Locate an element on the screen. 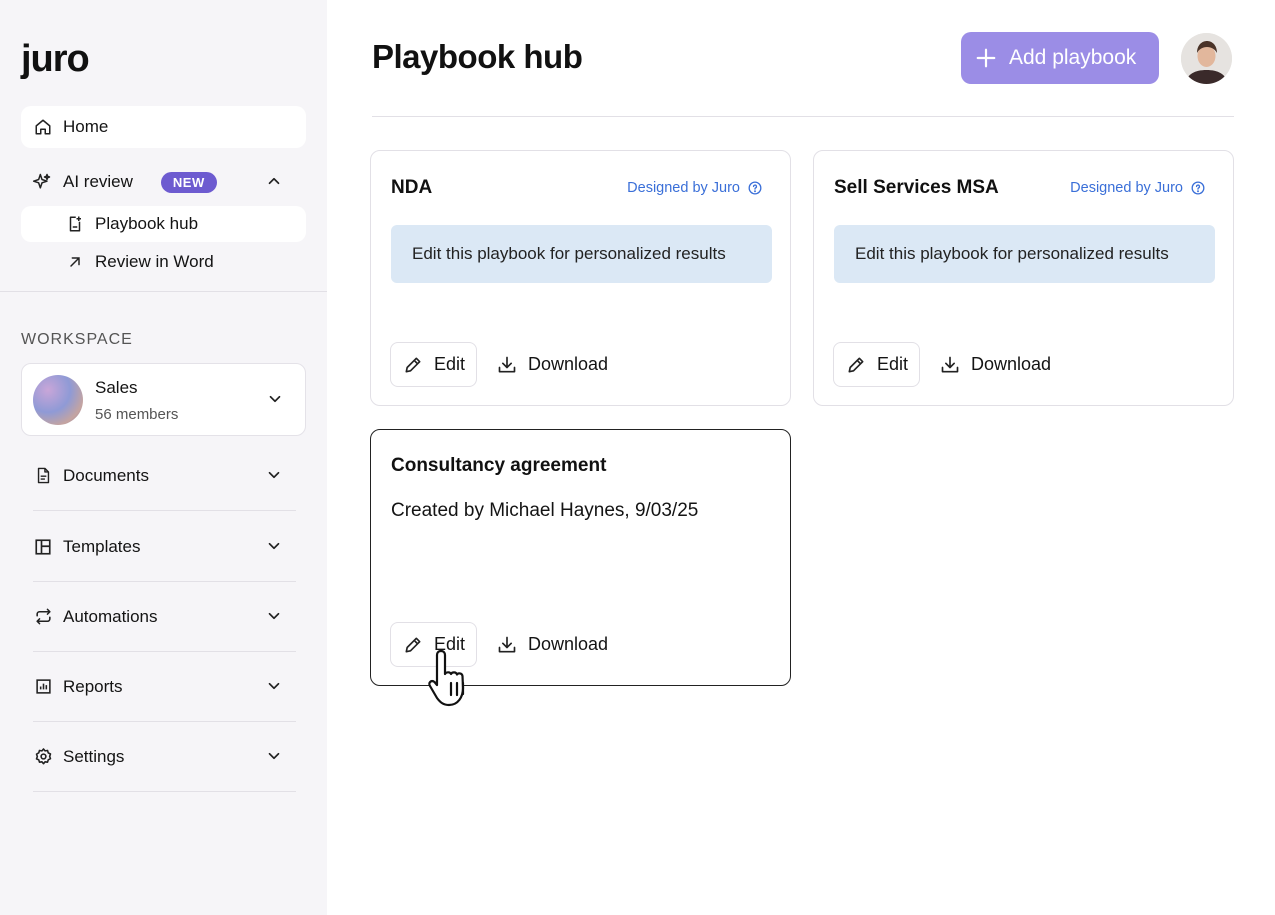  home-icon is located at coordinates (43, 127).